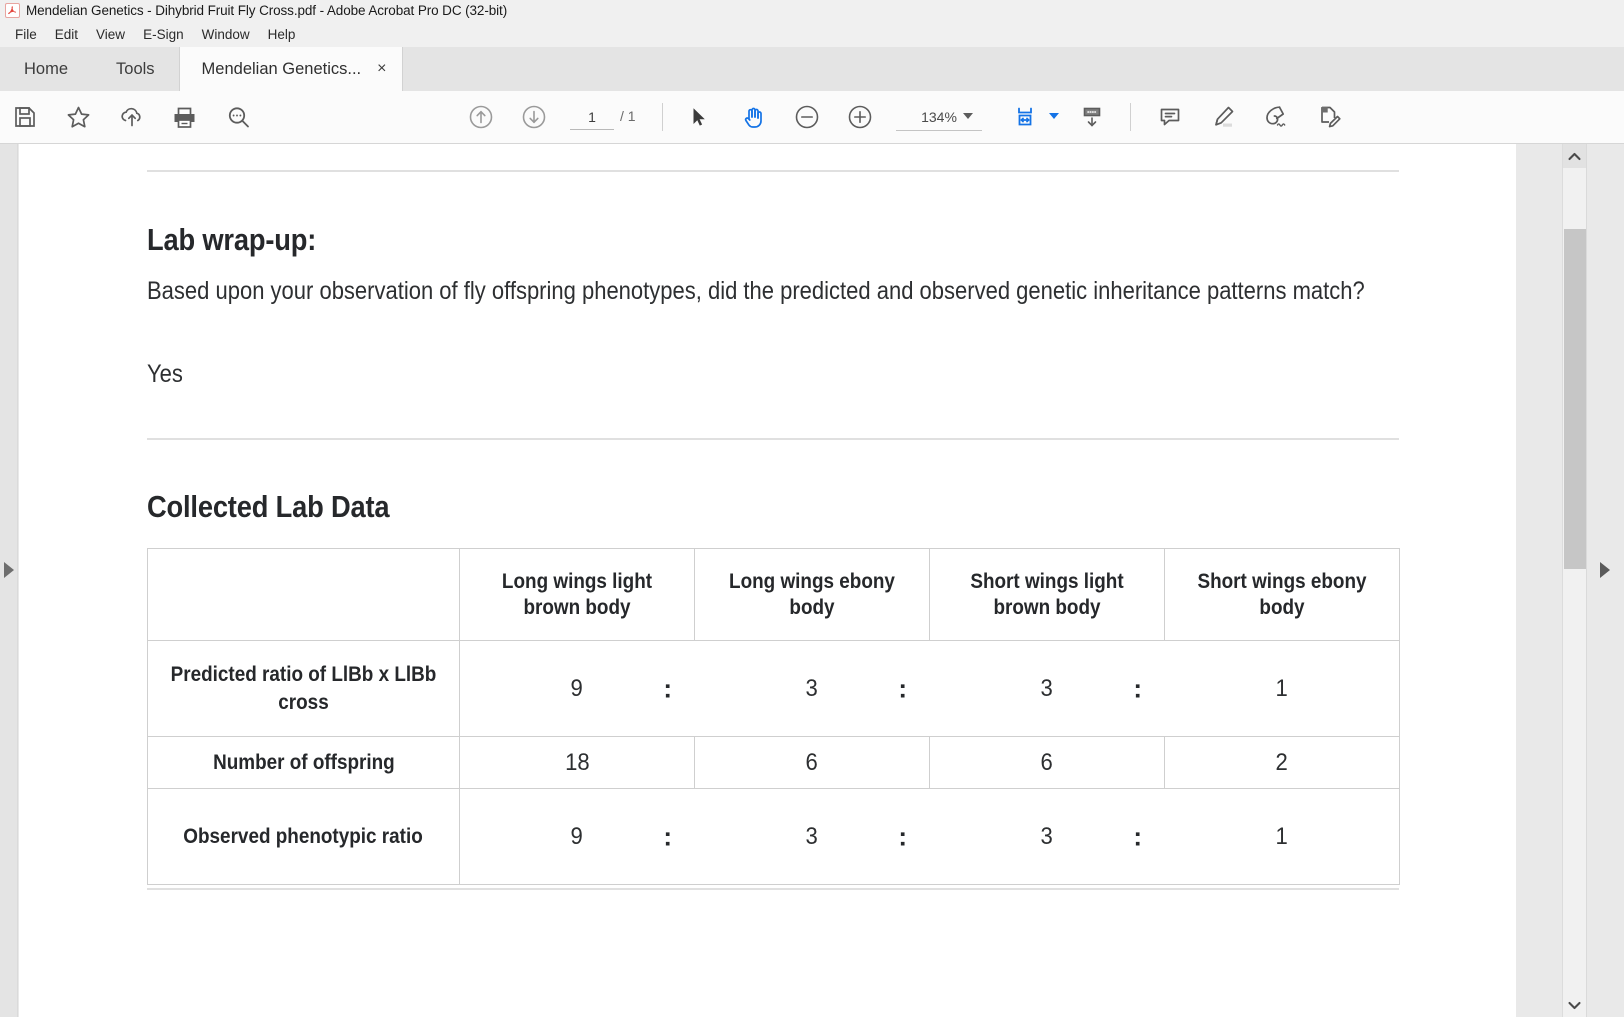  Describe the element at coordinates (534, 117) in the screenshot. I see `arrow-down-circle-icon` at that location.